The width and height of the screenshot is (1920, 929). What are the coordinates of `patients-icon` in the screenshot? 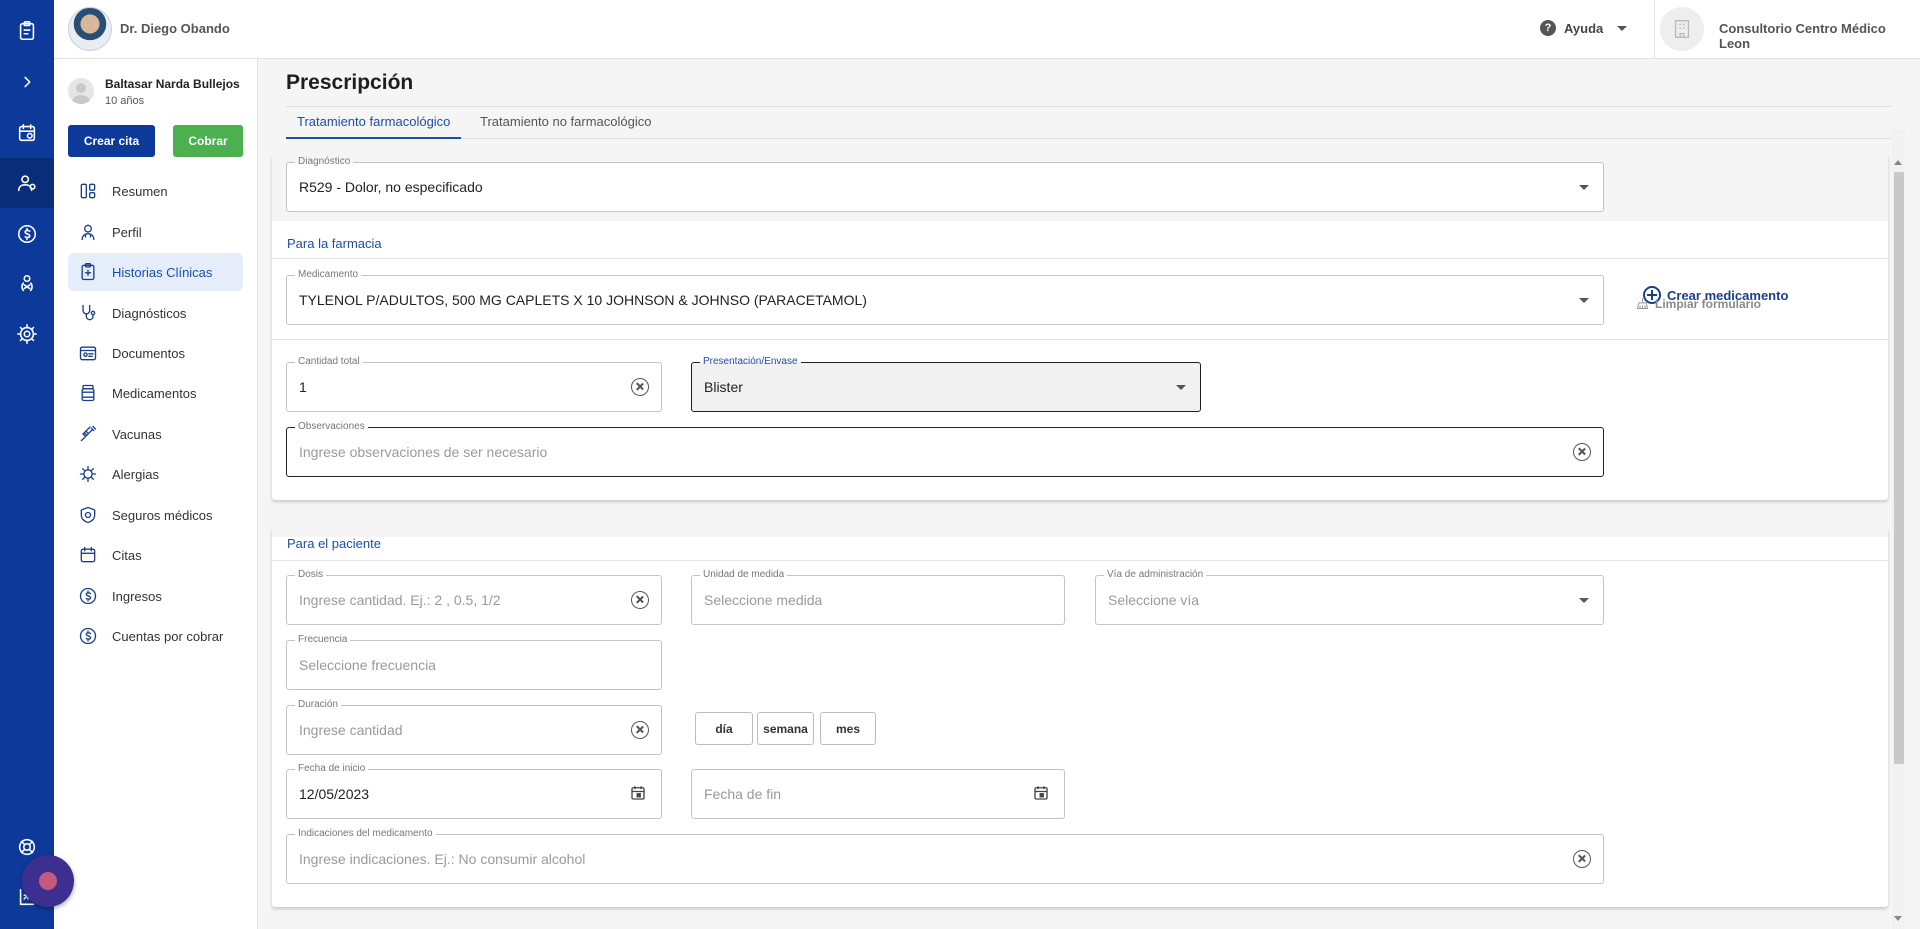 It's located at (27, 183).